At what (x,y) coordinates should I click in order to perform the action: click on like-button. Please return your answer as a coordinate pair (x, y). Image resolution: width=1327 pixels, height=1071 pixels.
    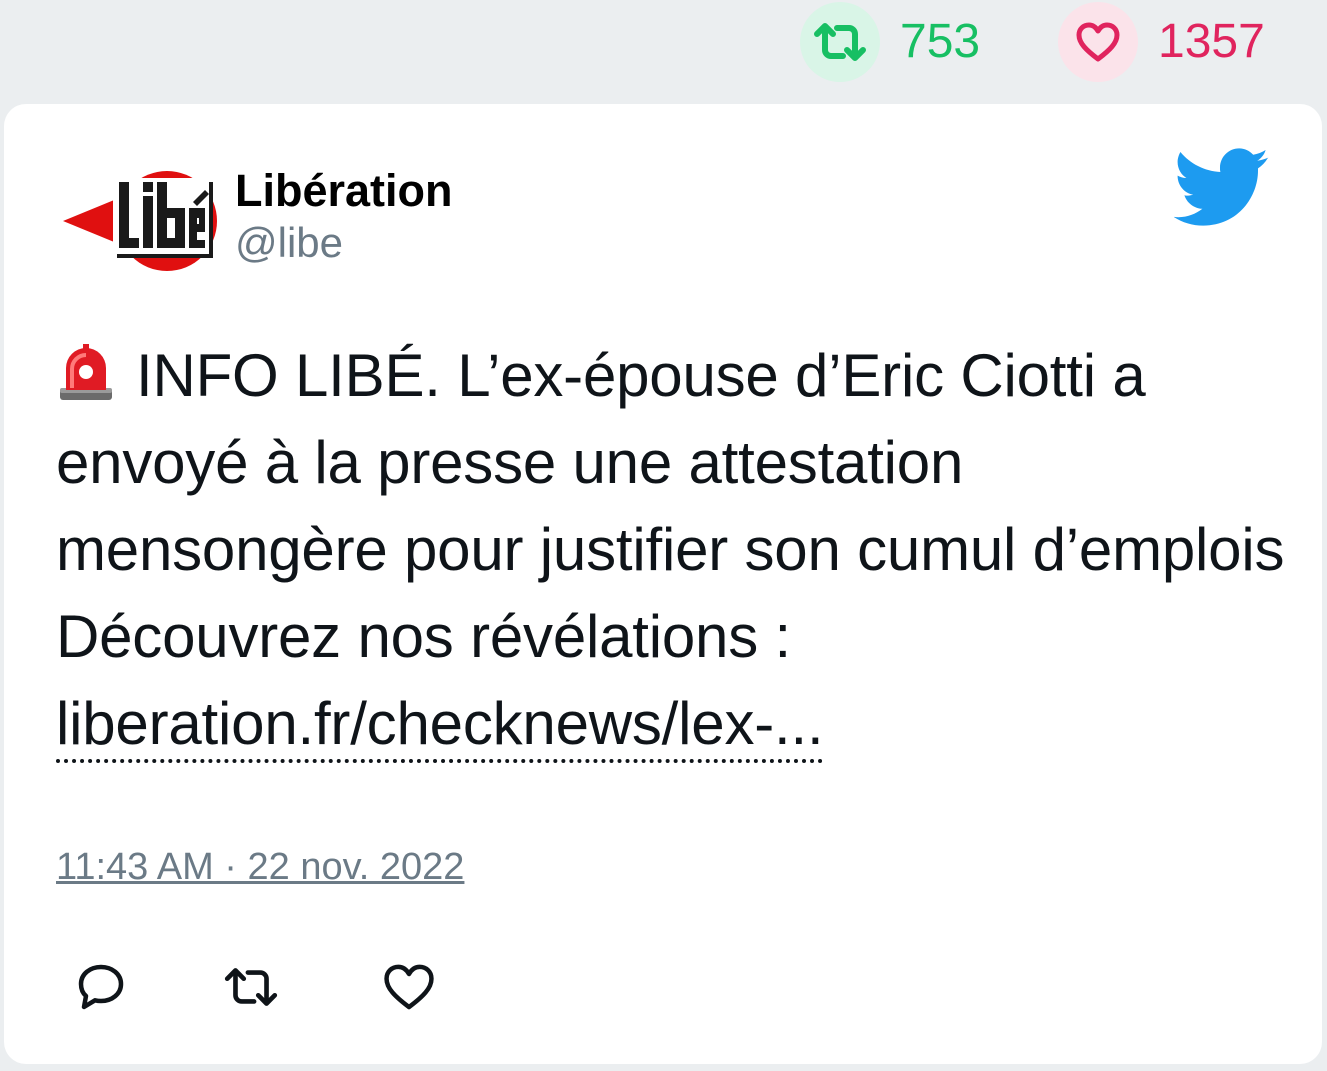
    Looking at the image, I should click on (409, 989).